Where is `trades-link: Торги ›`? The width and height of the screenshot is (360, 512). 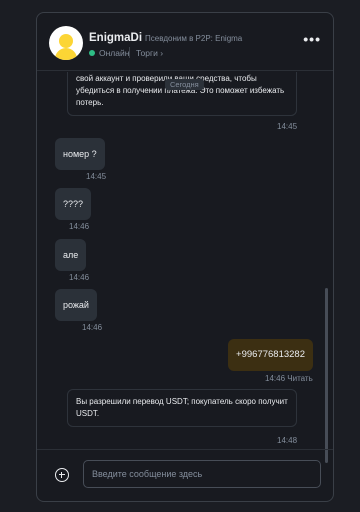
trades-link: Торги › is located at coordinates (149, 53).